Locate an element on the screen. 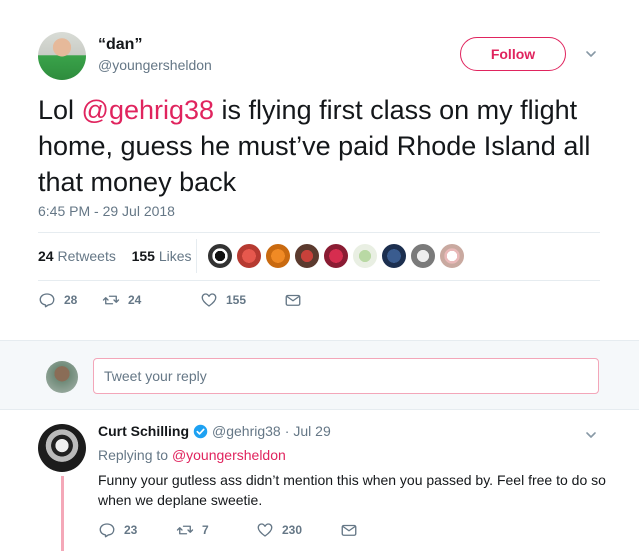 The height and width of the screenshot is (551, 639). reply-action: 23 is located at coordinates (137, 530).